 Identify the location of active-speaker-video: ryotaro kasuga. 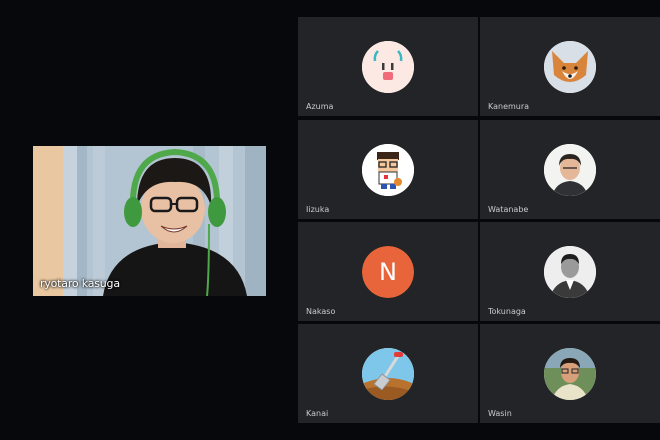
(149, 221).